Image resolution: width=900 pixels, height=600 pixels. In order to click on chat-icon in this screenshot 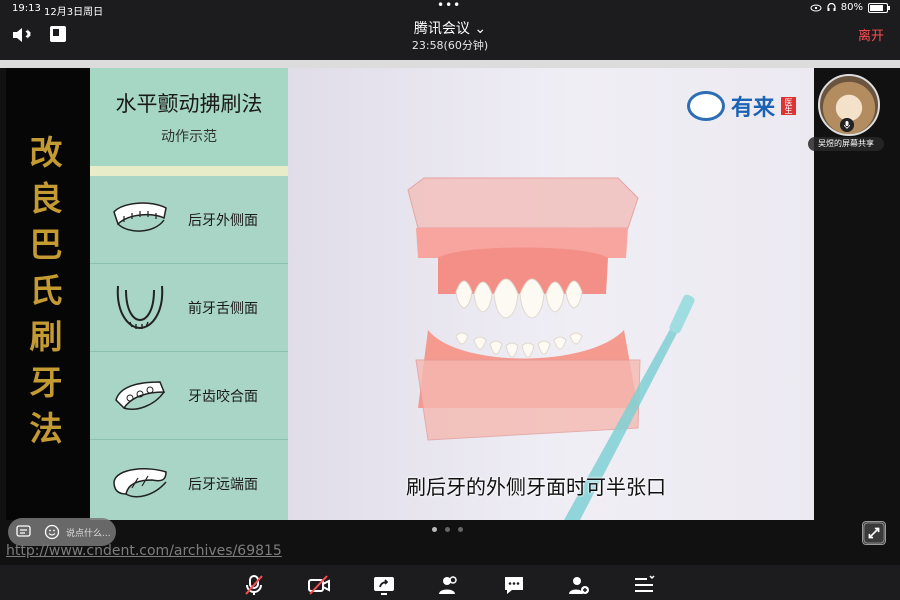, I will do `click(514, 585)`.